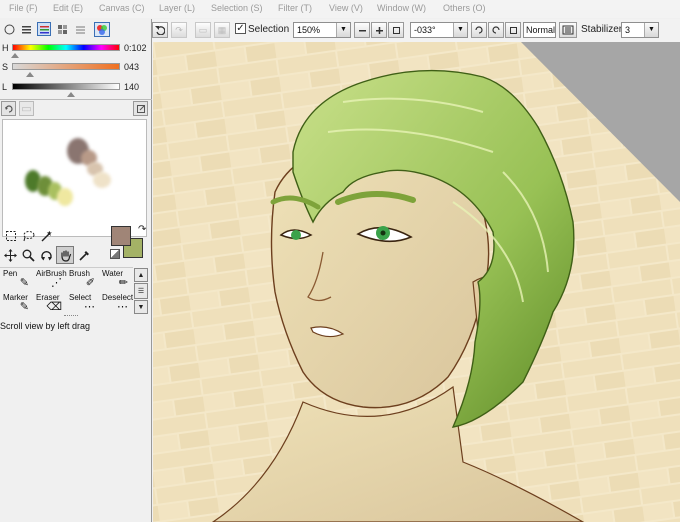  Describe the element at coordinates (83, 280) in the screenshot. I see `brush-brush: Brush ✐` at that location.